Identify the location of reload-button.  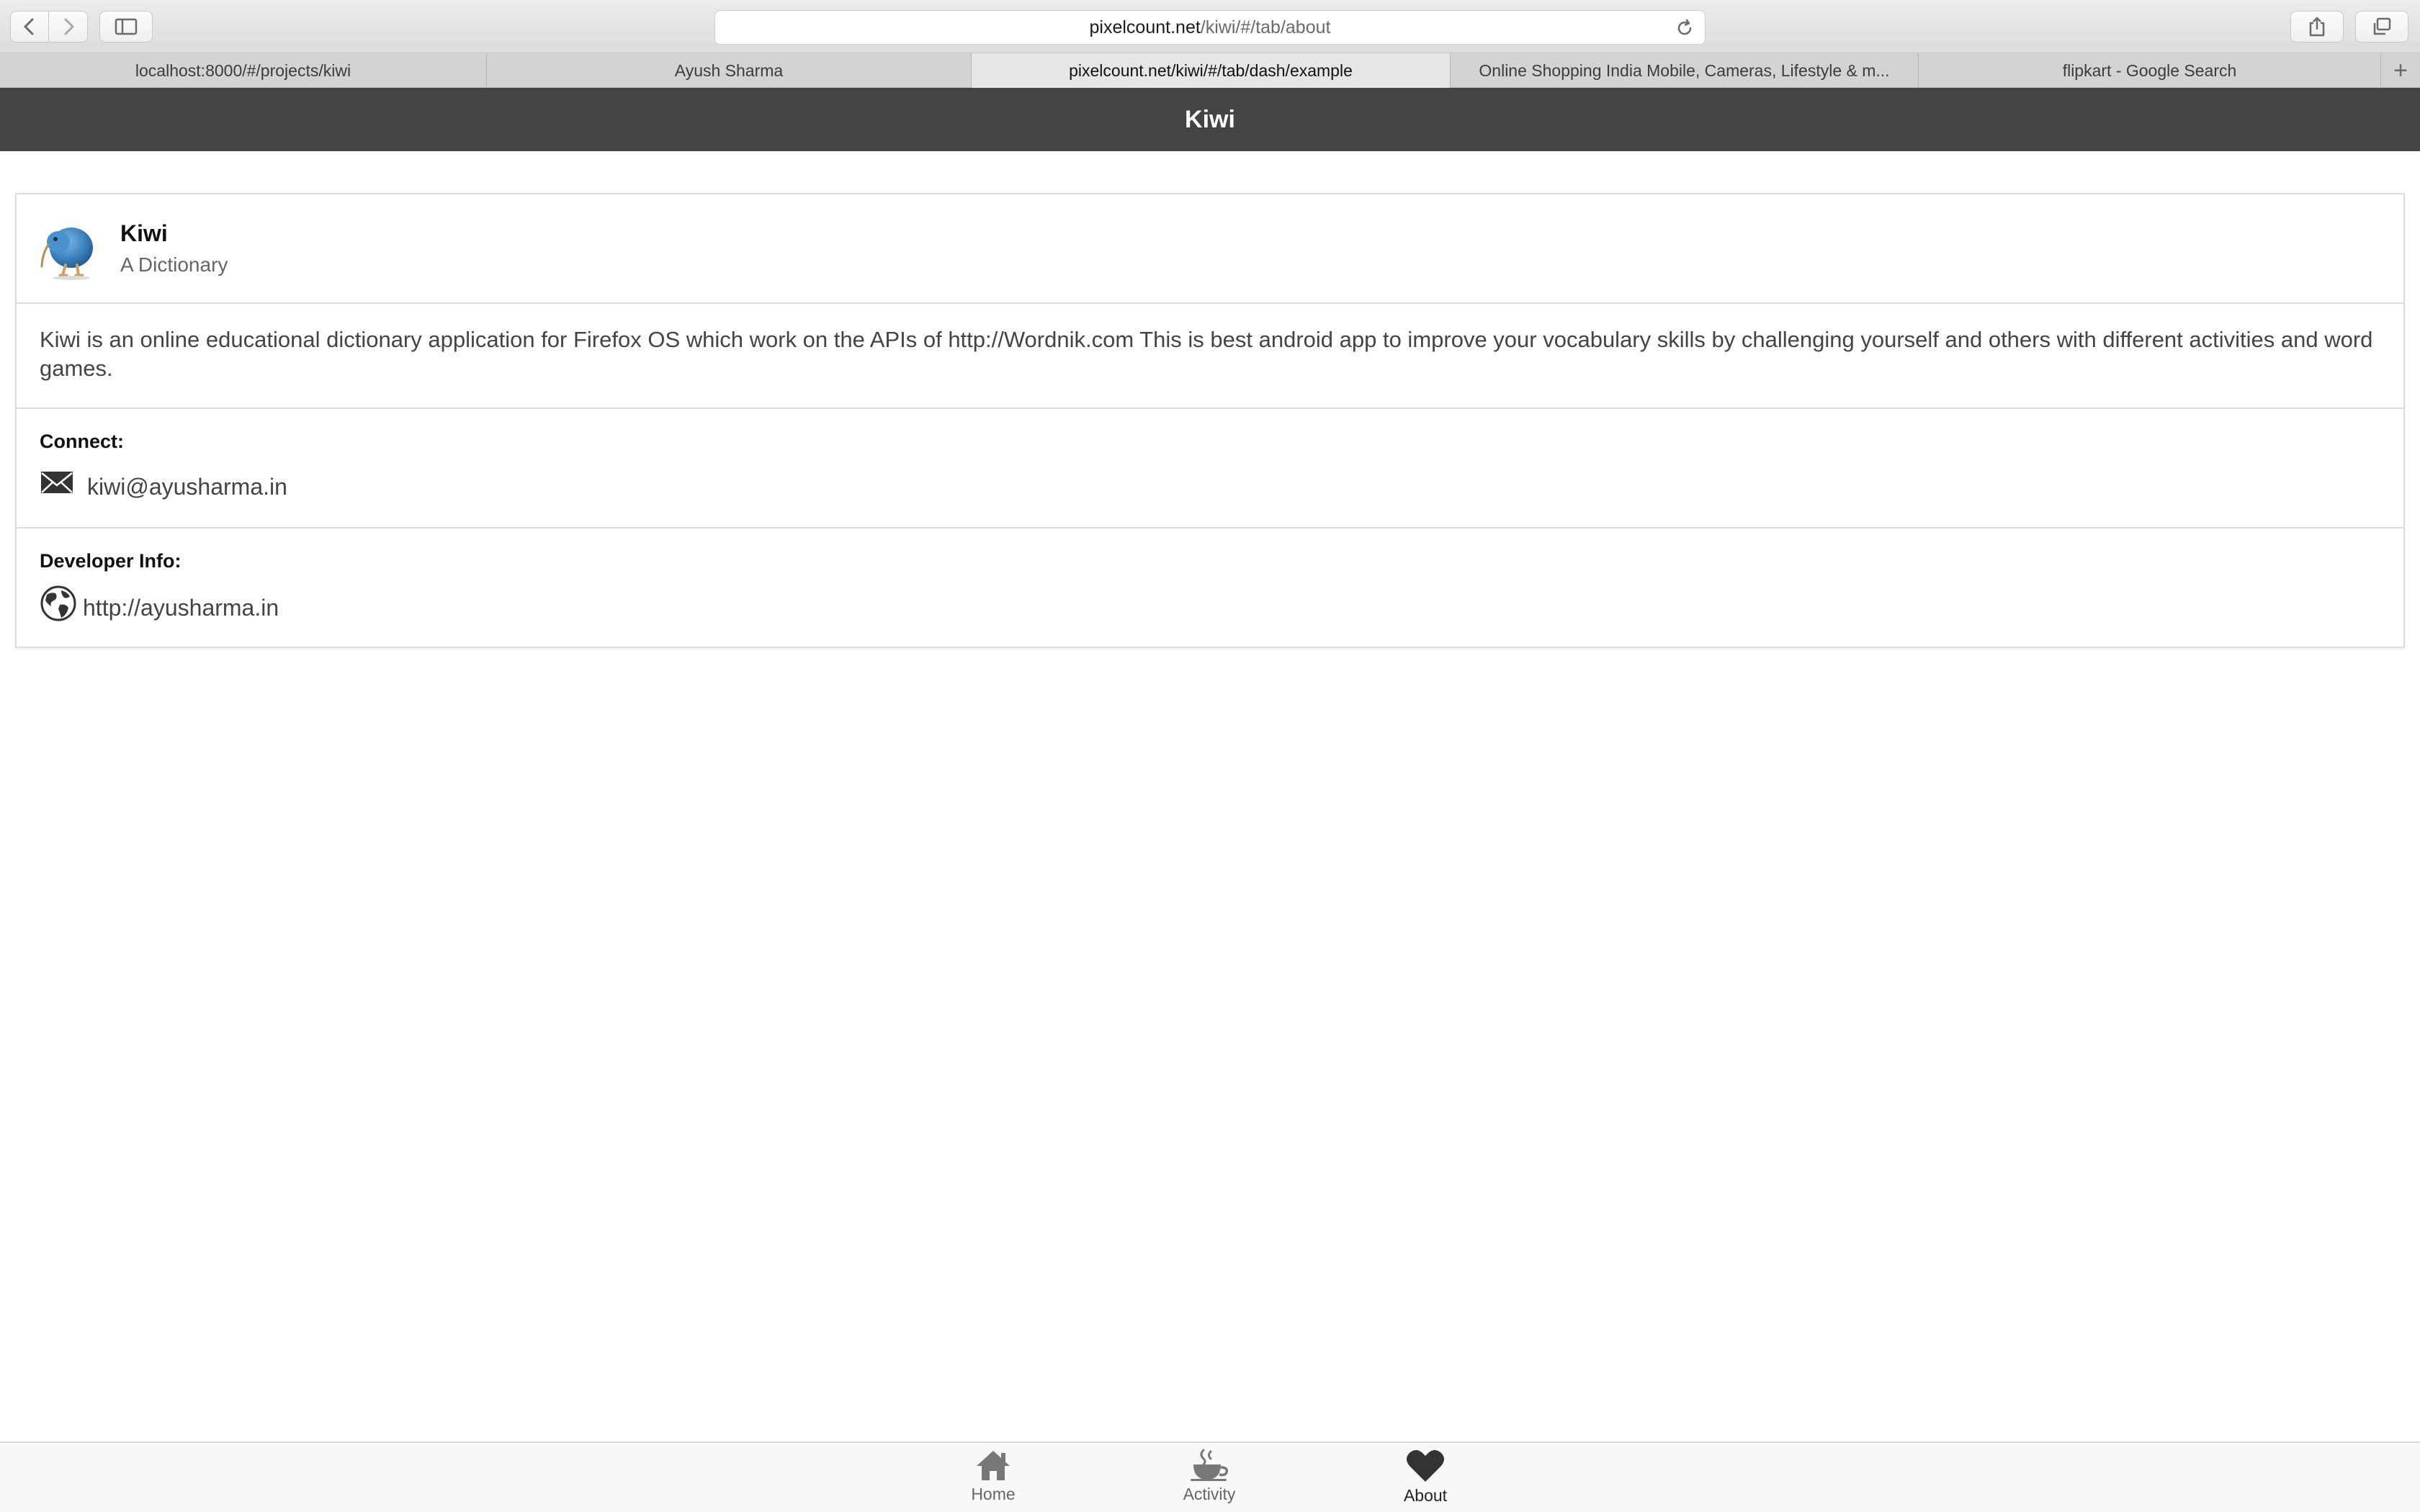
(1685, 30).